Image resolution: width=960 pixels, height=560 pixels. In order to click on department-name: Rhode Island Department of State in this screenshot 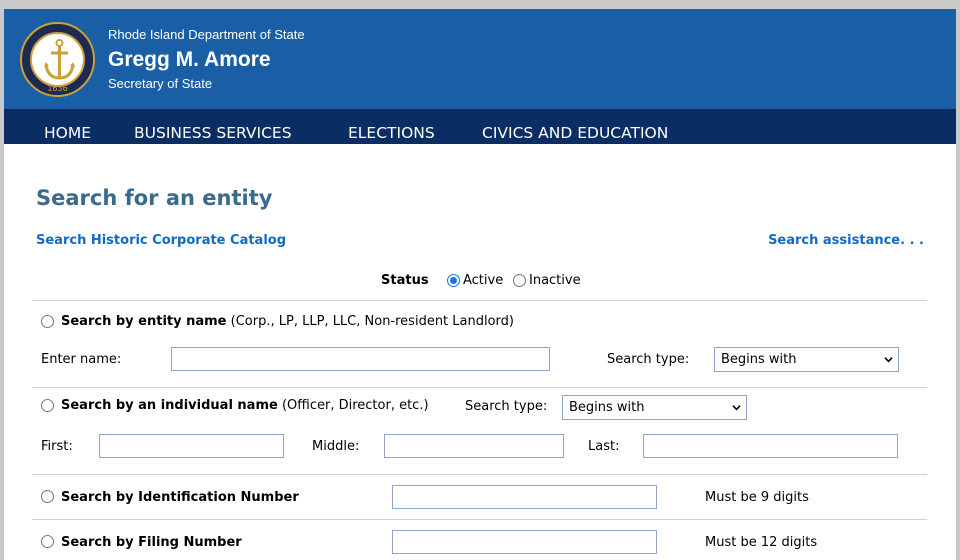, I will do `click(206, 34)`.